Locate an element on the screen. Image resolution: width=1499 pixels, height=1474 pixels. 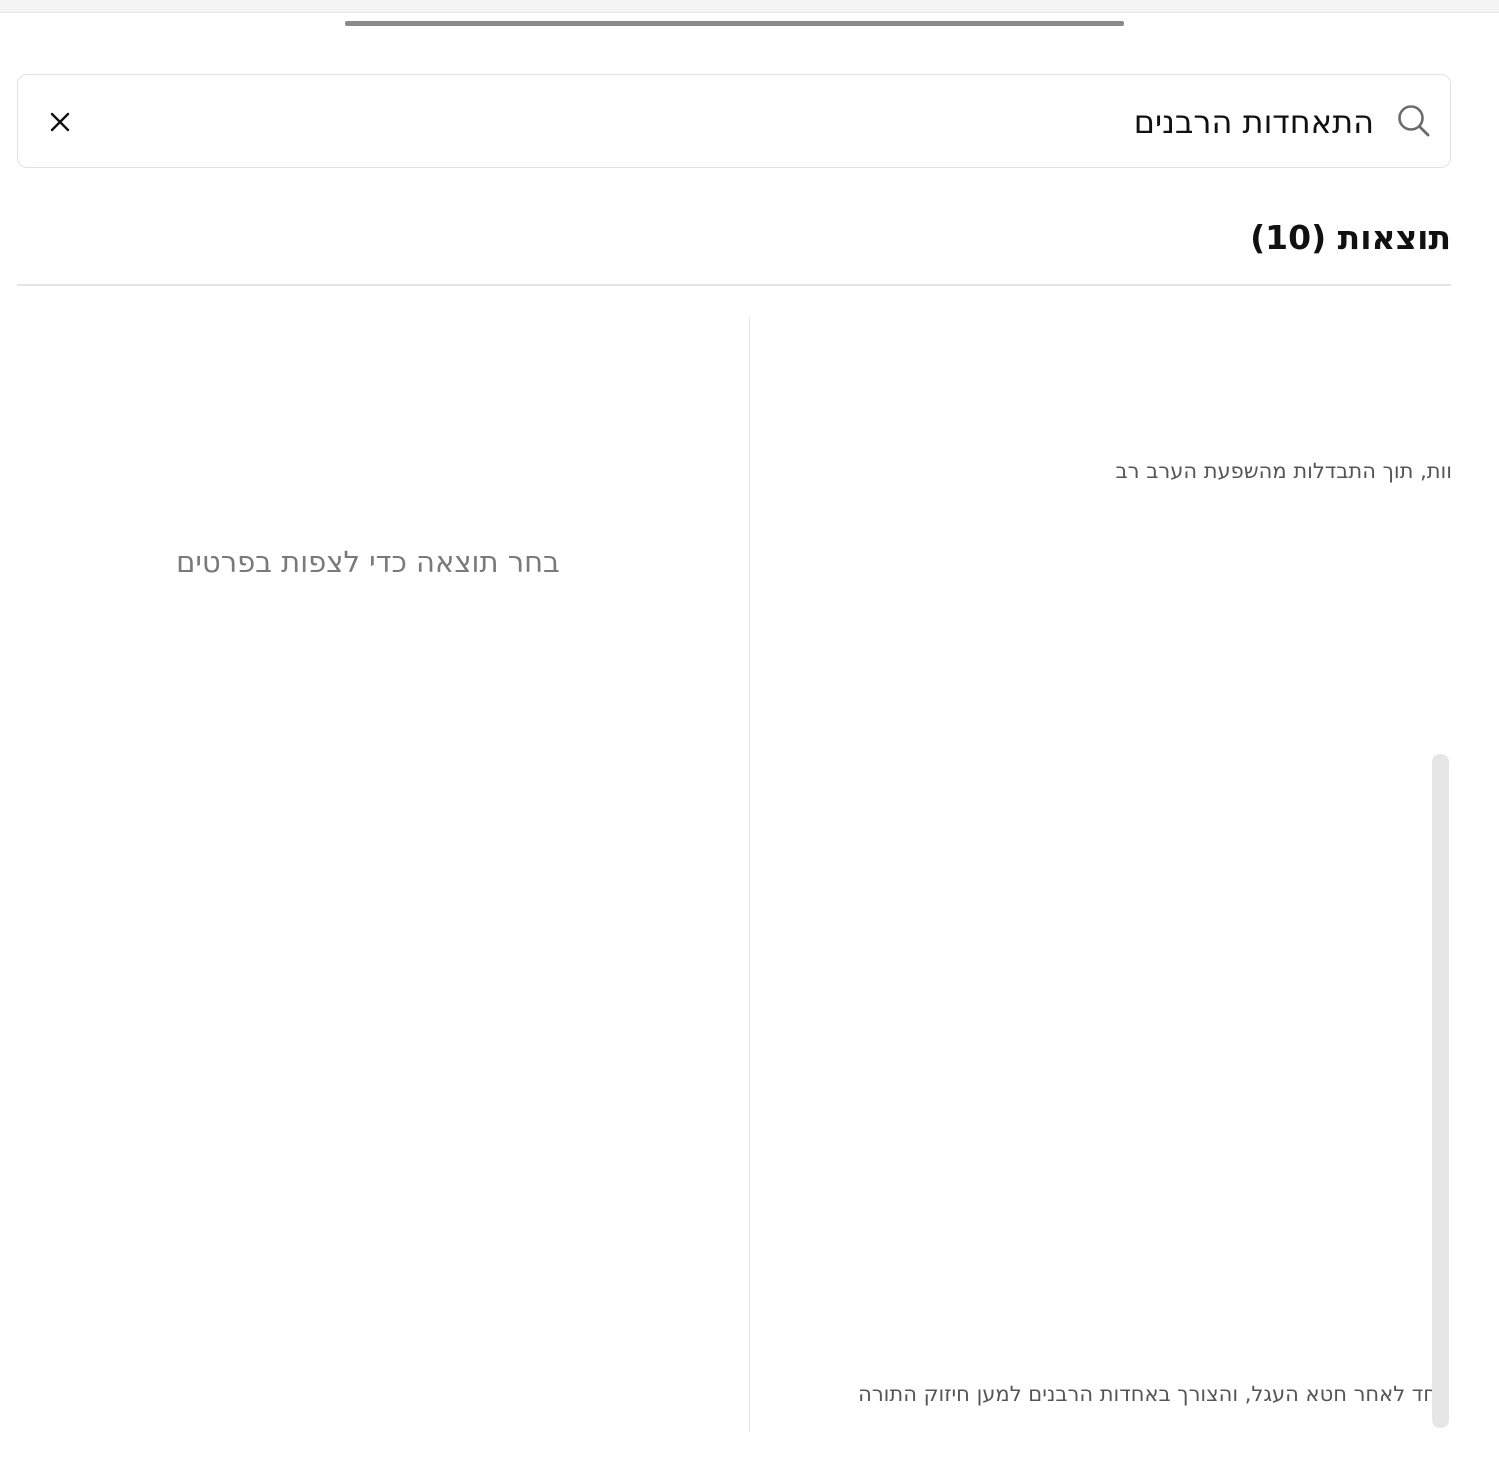
pane-divider is located at coordinates (749, 874).